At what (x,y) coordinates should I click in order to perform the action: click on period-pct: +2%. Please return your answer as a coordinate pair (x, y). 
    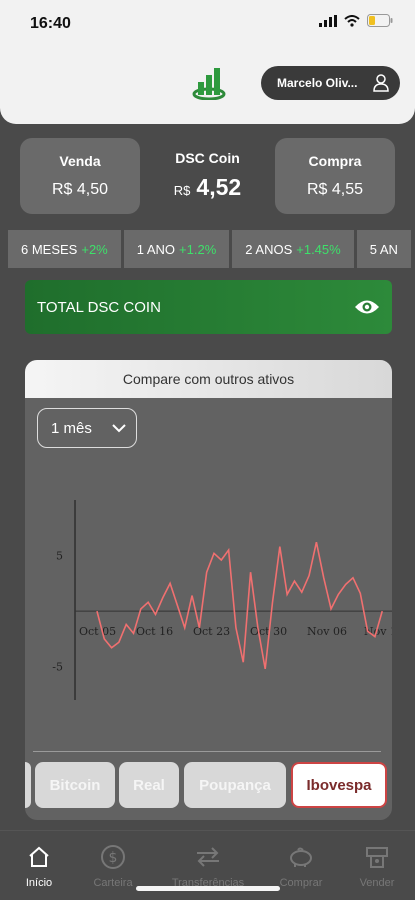
    Looking at the image, I should click on (94, 249).